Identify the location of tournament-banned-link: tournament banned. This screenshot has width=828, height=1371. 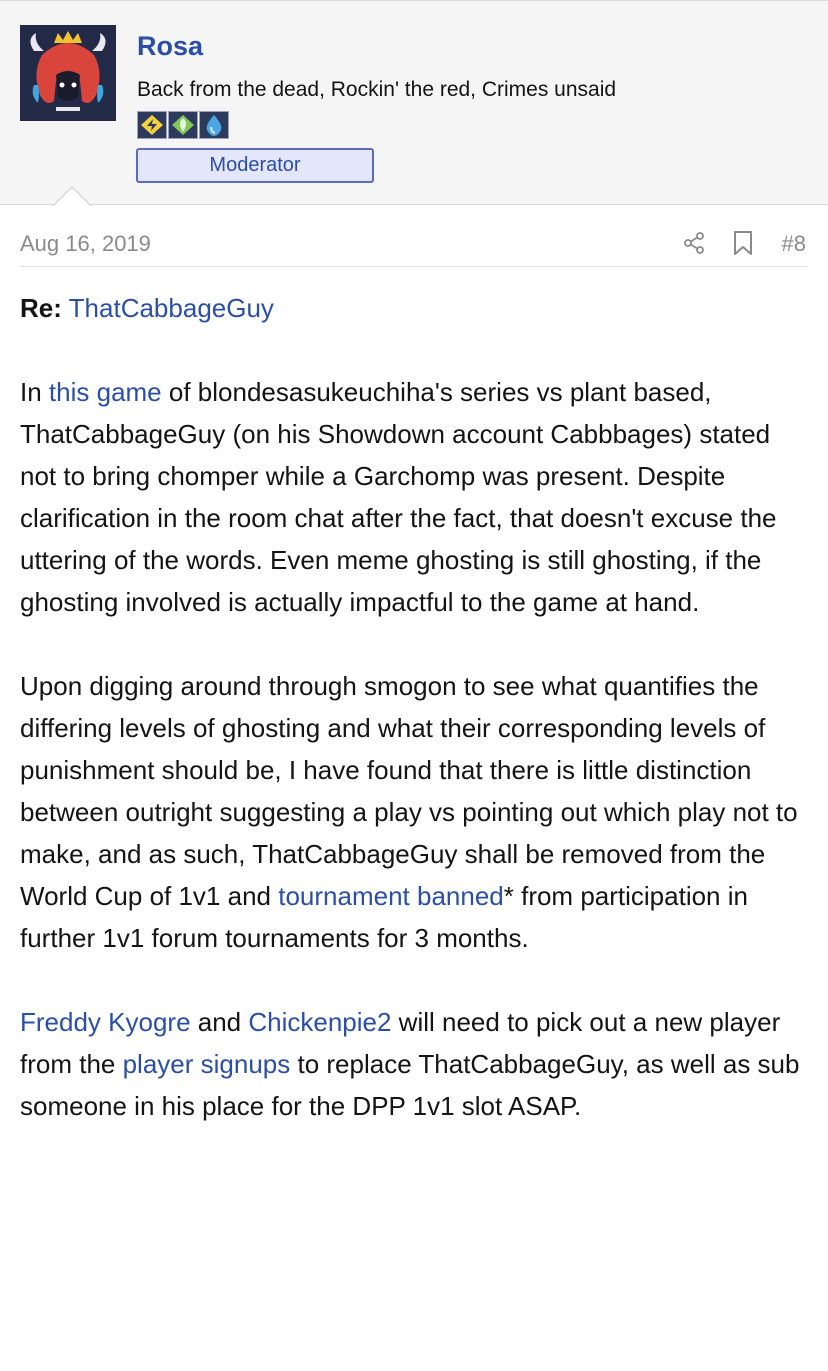
(391, 896).